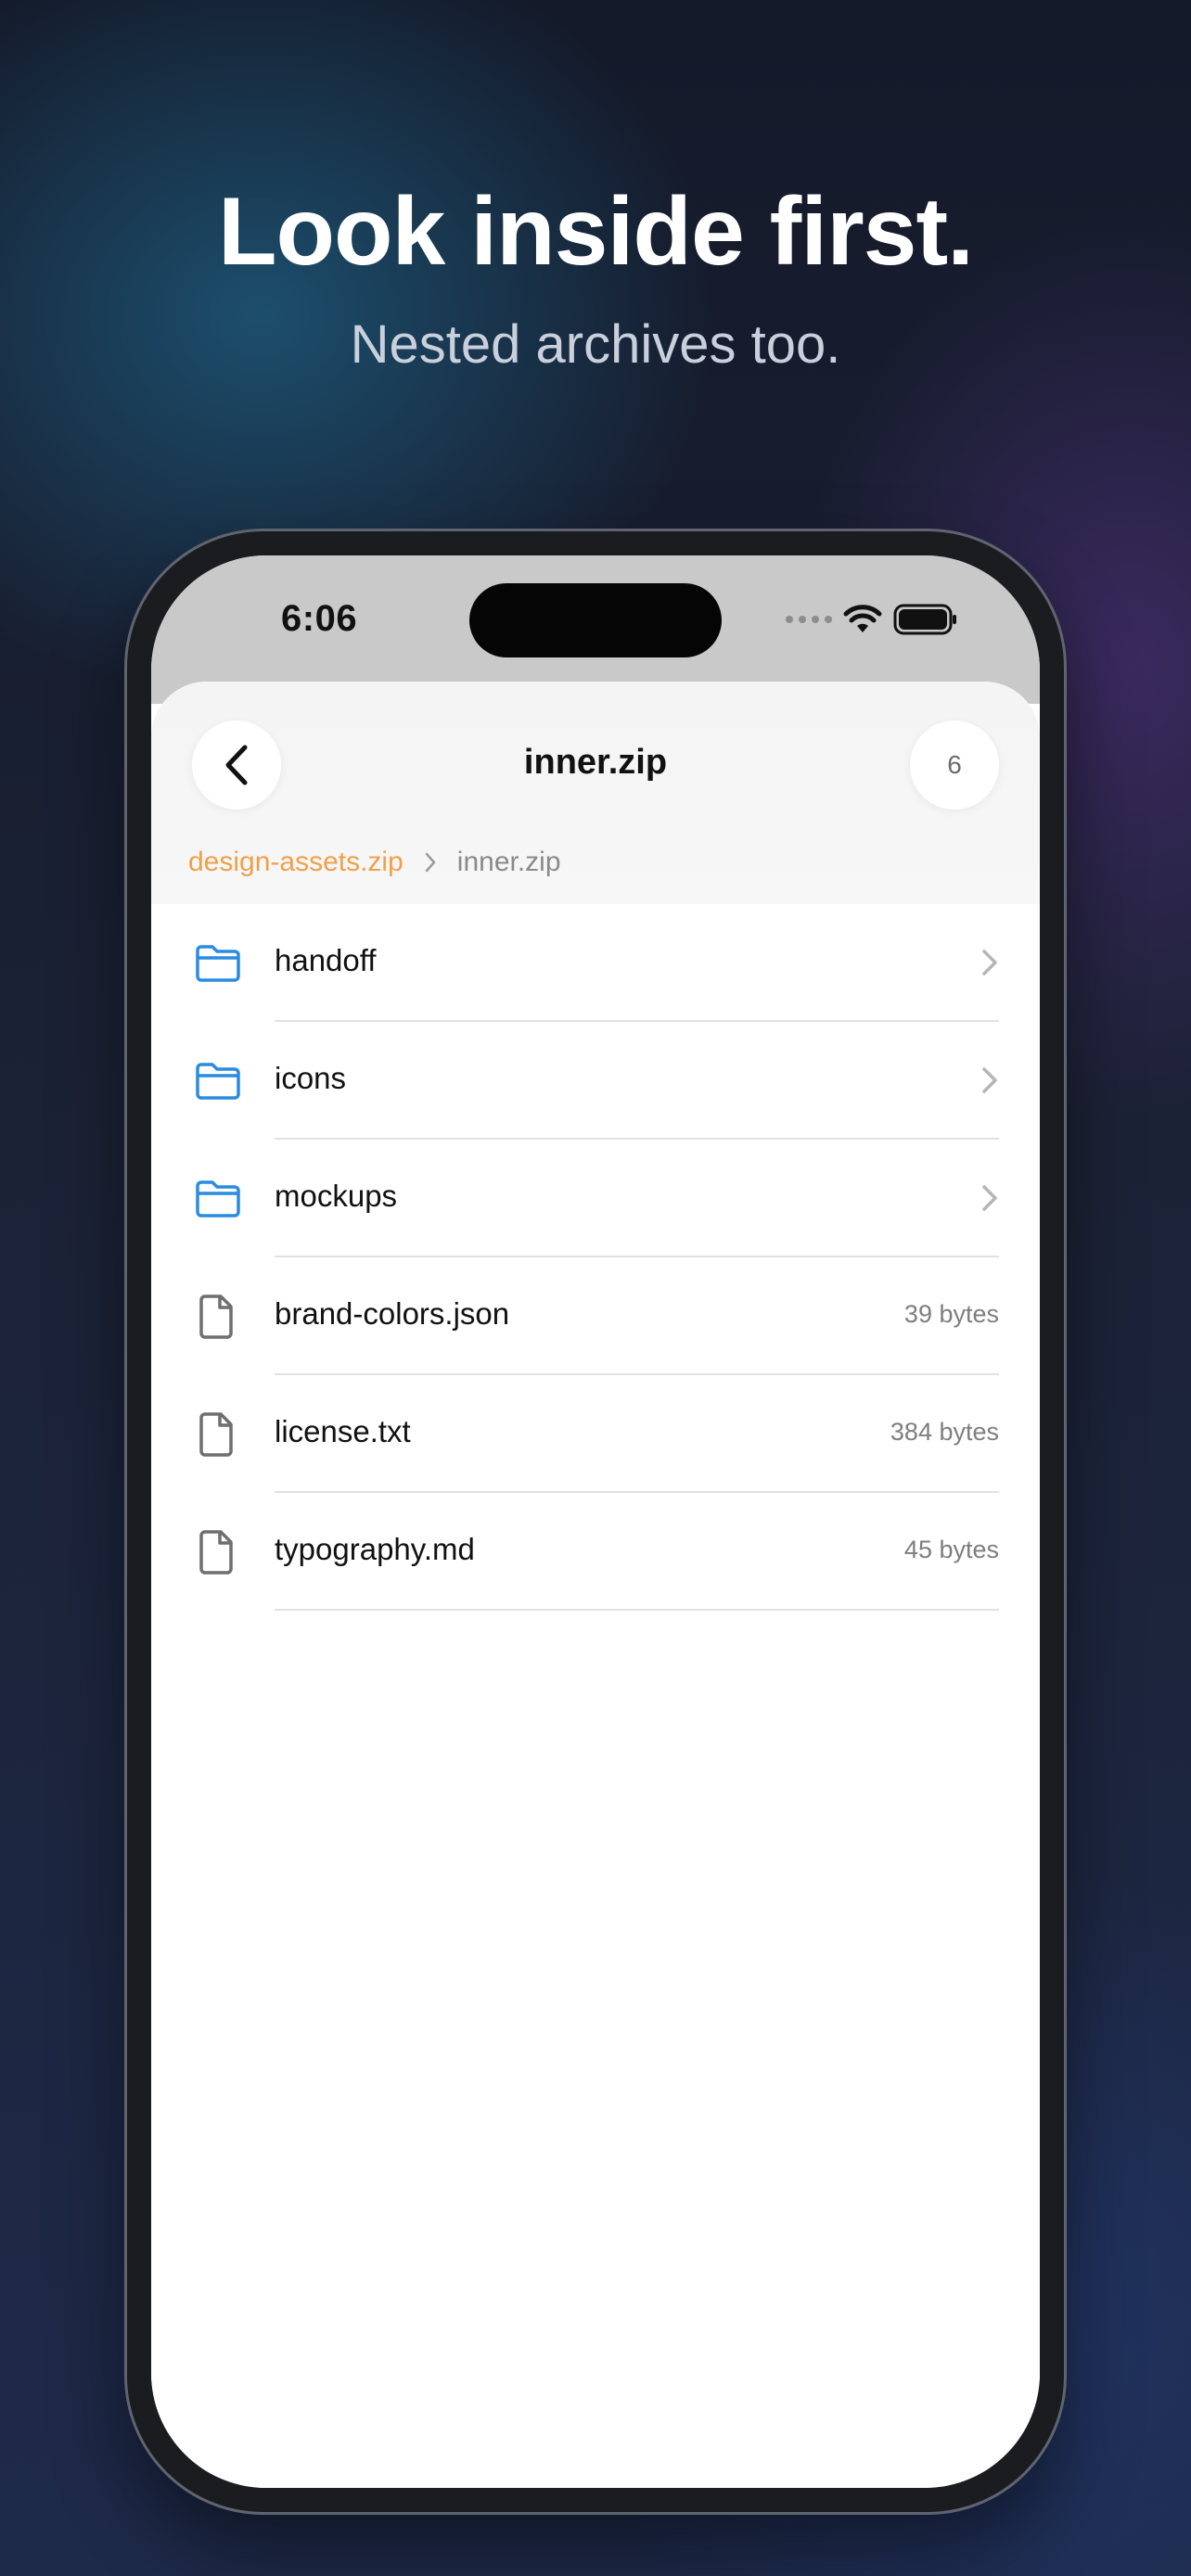  I want to click on file-row: brand-colors.json 39 bytes, so click(595, 1316).